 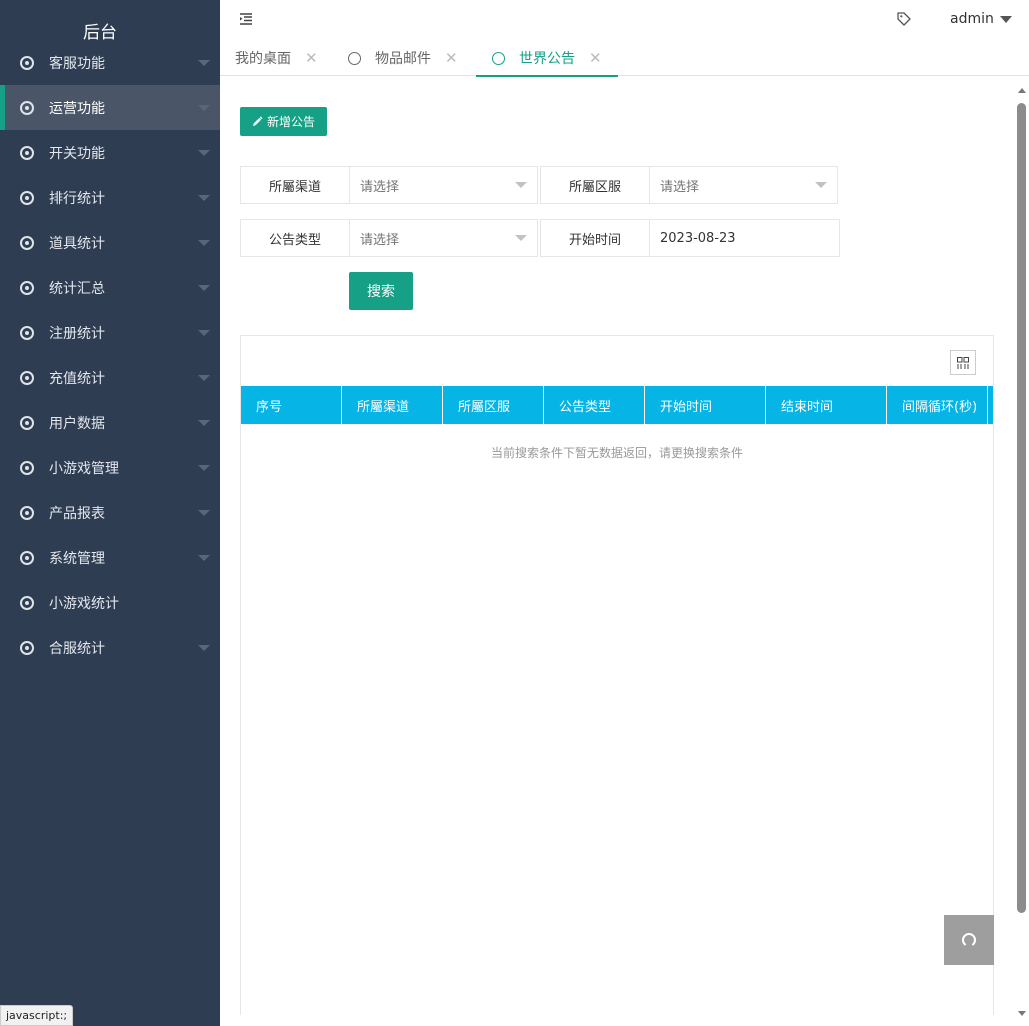 What do you see at coordinates (77, 513) in the screenshot?
I see `sidebar-item-label: 产品报表` at bounding box center [77, 513].